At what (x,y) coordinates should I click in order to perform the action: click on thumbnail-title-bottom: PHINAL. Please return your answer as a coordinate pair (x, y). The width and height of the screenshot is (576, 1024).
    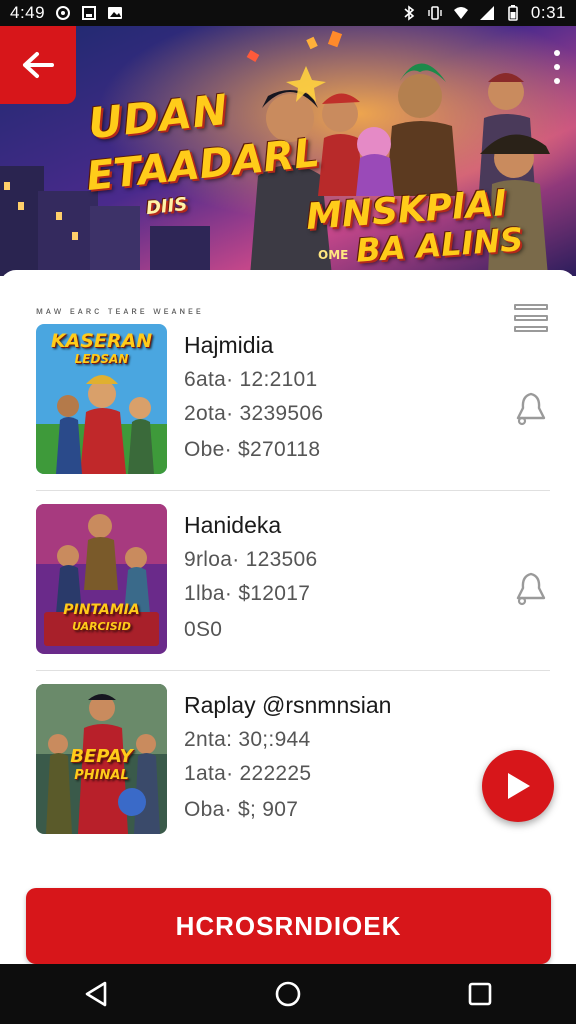
    Looking at the image, I should click on (101, 775).